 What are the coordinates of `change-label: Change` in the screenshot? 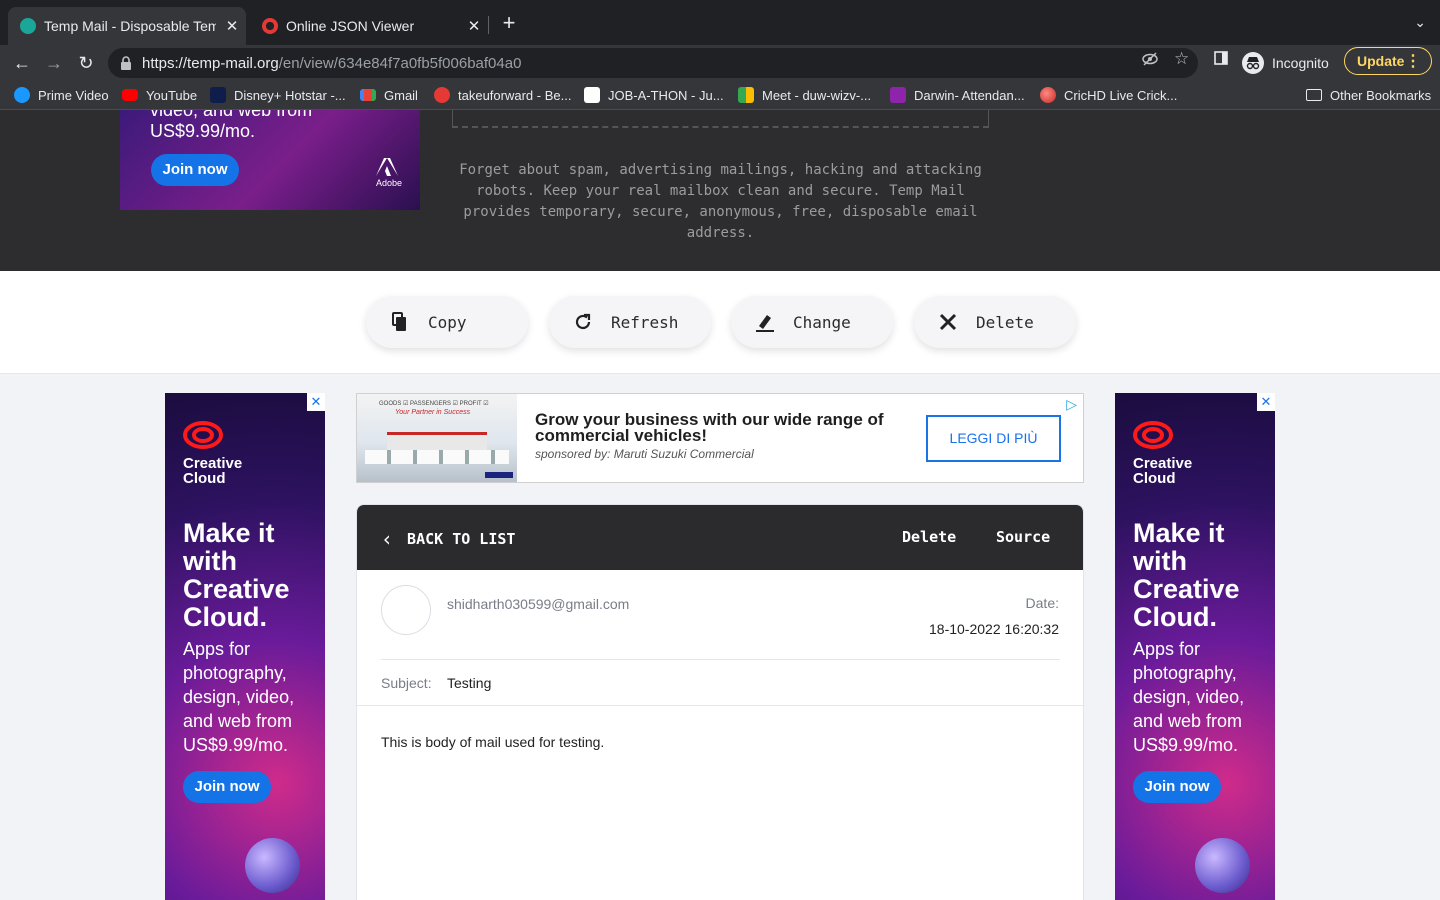 It's located at (822, 322).